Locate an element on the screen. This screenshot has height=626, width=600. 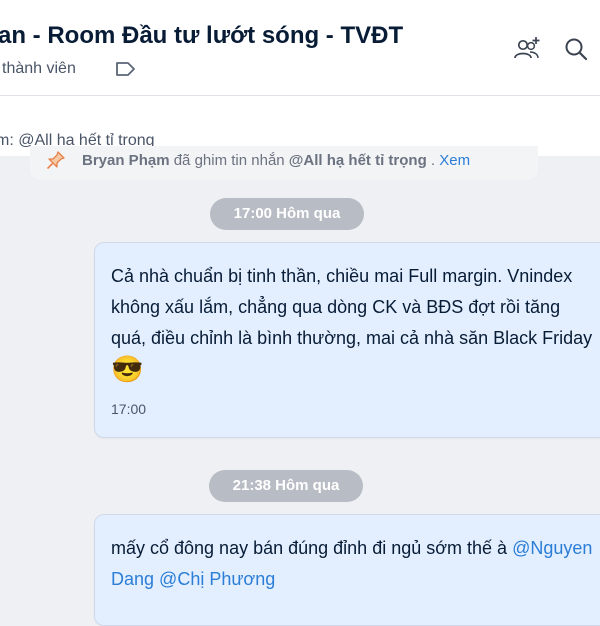
add-member-icon is located at coordinates (527, 48).